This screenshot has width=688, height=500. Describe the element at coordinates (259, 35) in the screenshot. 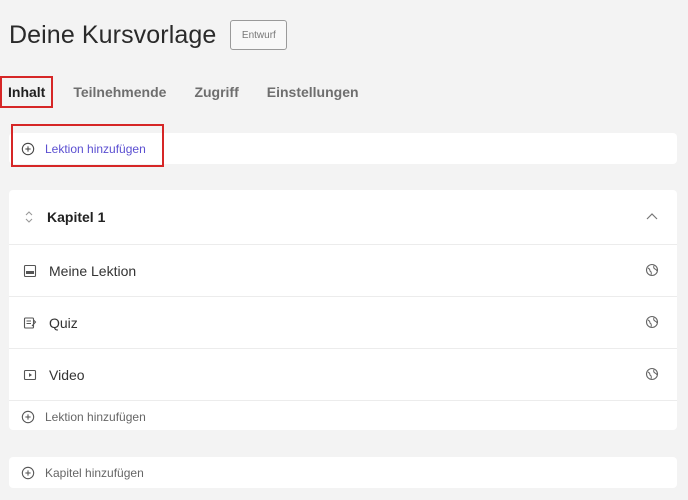

I see `status-badge: Entwurf` at that location.